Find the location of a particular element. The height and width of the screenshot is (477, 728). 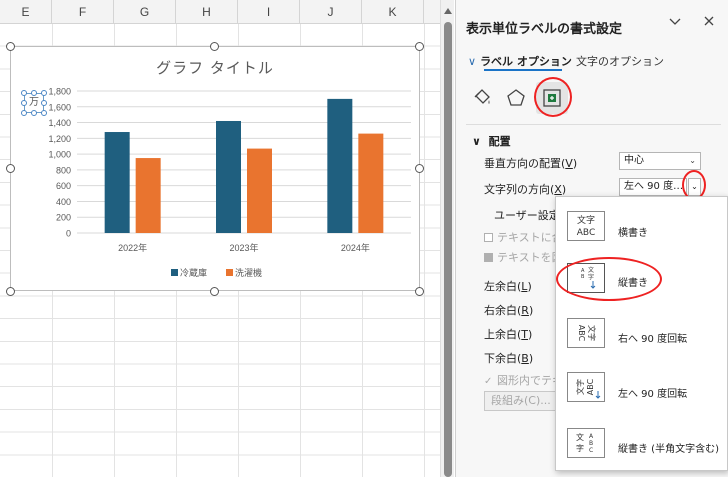

x-tick-label: 2023年 is located at coordinates (243, 247).